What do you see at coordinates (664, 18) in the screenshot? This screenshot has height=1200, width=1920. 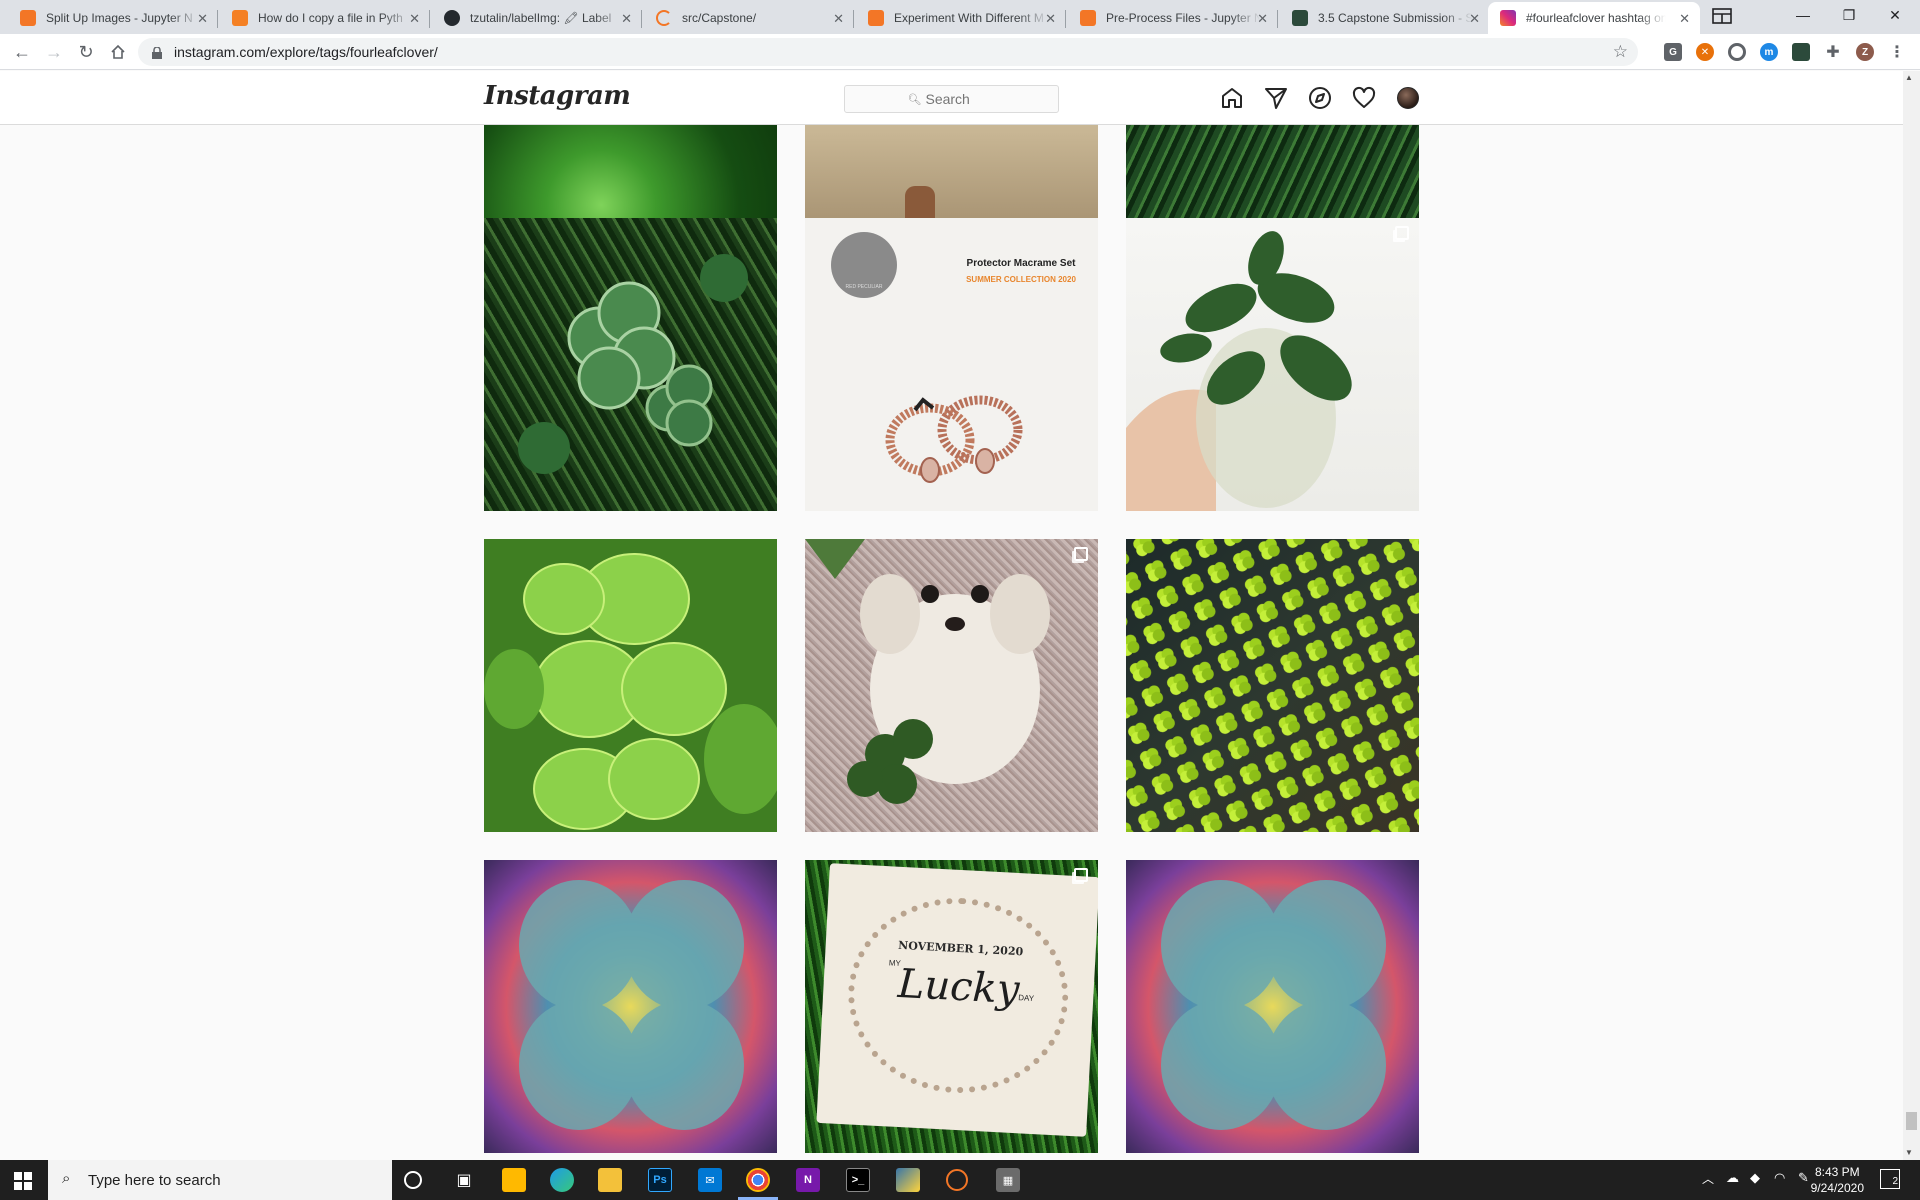 I see `loading-icon` at bounding box center [664, 18].